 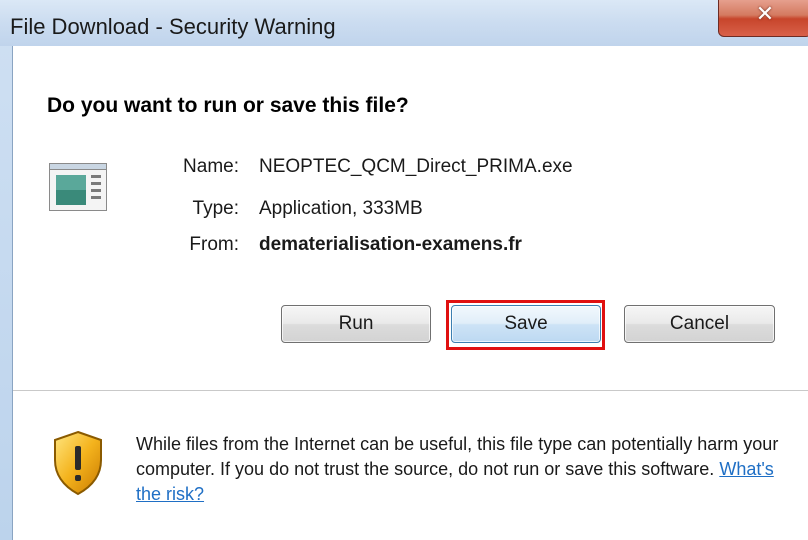 I want to click on from-label: From:, so click(x=214, y=244).